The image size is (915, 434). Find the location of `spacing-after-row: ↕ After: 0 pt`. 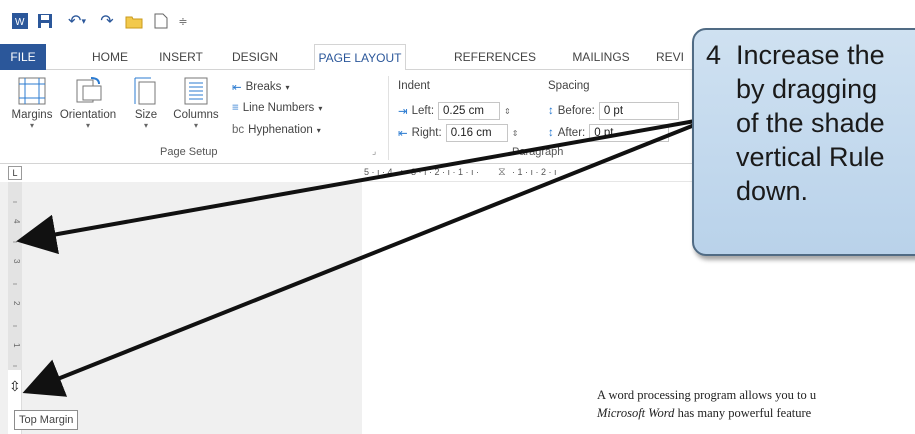

spacing-after-row: ↕ After: 0 pt is located at coordinates (609, 133).